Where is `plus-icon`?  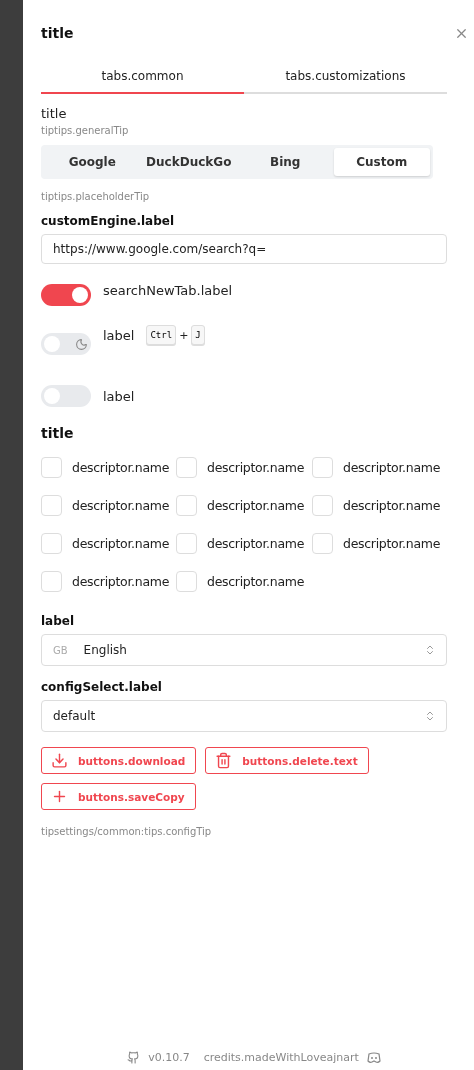 plus-icon is located at coordinates (59, 796).